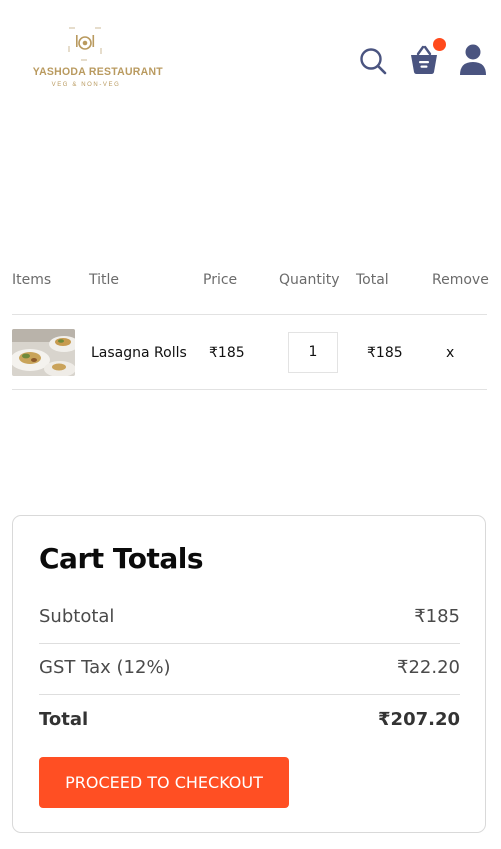 Image resolution: width=501 pixels, height=849 pixels. I want to click on total-row: Total ₹207.20, so click(249, 720).